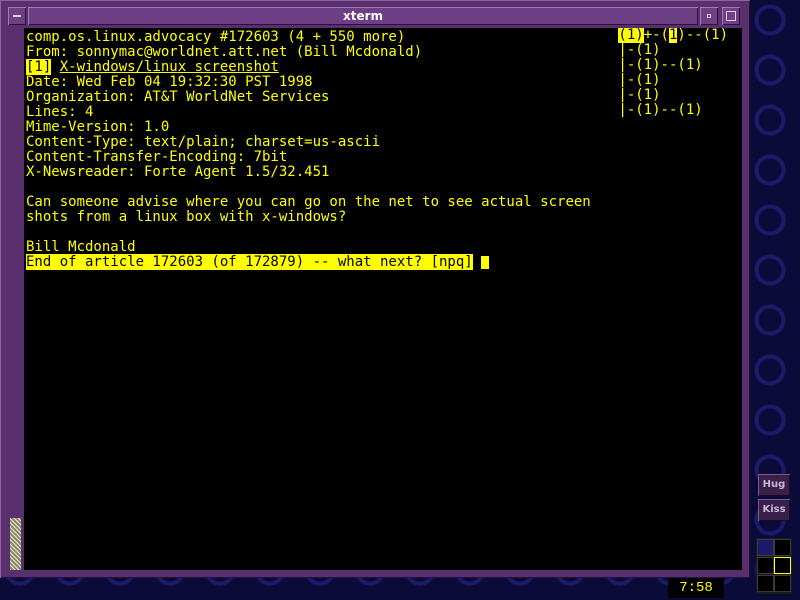 Image resolution: width=800 pixels, height=600 pixels. What do you see at coordinates (673, 35) in the screenshot?
I see `thread-tree-line: (1)+-(1)--(1)` at bounding box center [673, 35].